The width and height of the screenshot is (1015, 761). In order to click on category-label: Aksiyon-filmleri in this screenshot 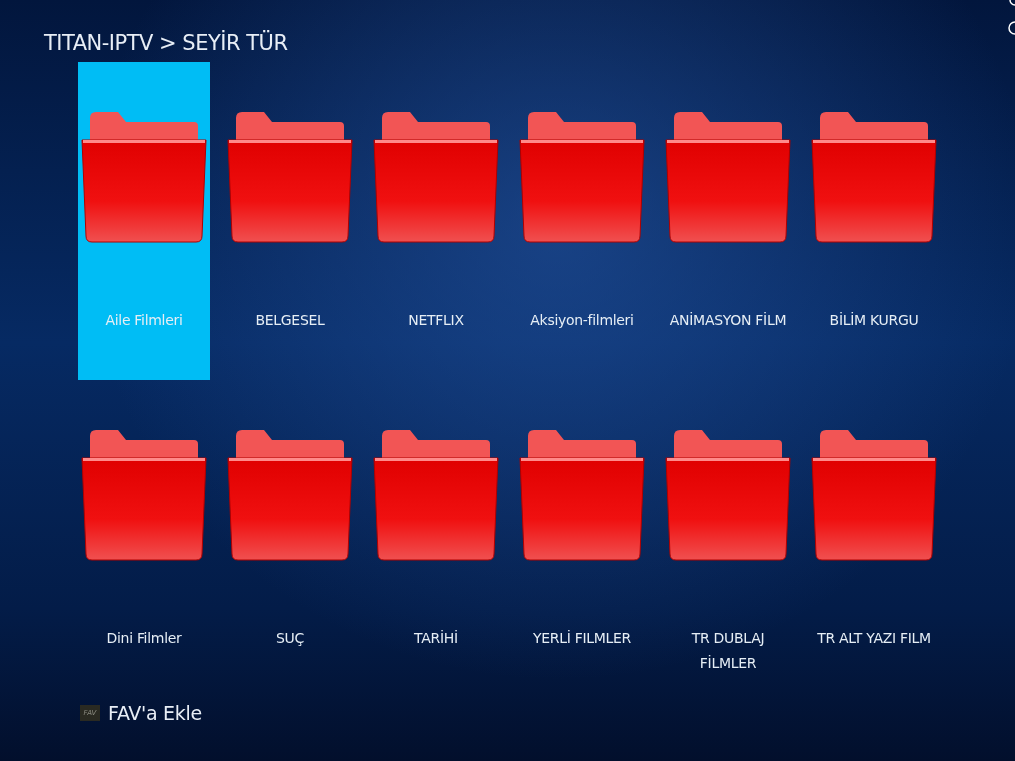, I will do `click(582, 320)`.